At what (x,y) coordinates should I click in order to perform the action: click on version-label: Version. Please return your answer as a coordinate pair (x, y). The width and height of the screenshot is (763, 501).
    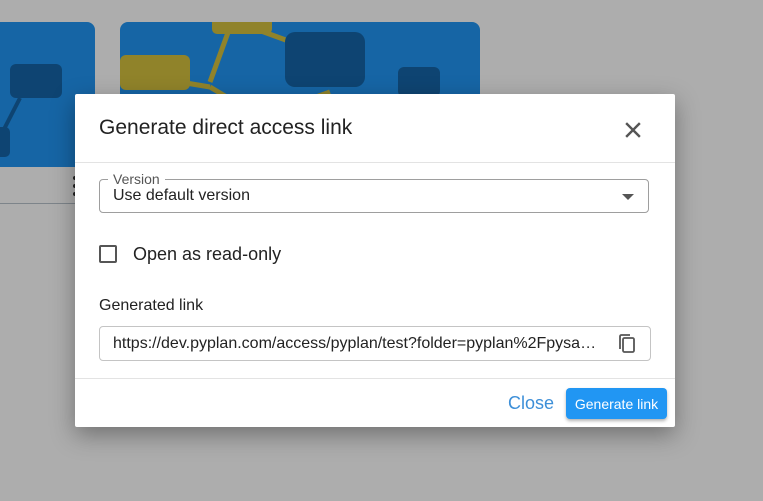
    Looking at the image, I should click on (136, 179).